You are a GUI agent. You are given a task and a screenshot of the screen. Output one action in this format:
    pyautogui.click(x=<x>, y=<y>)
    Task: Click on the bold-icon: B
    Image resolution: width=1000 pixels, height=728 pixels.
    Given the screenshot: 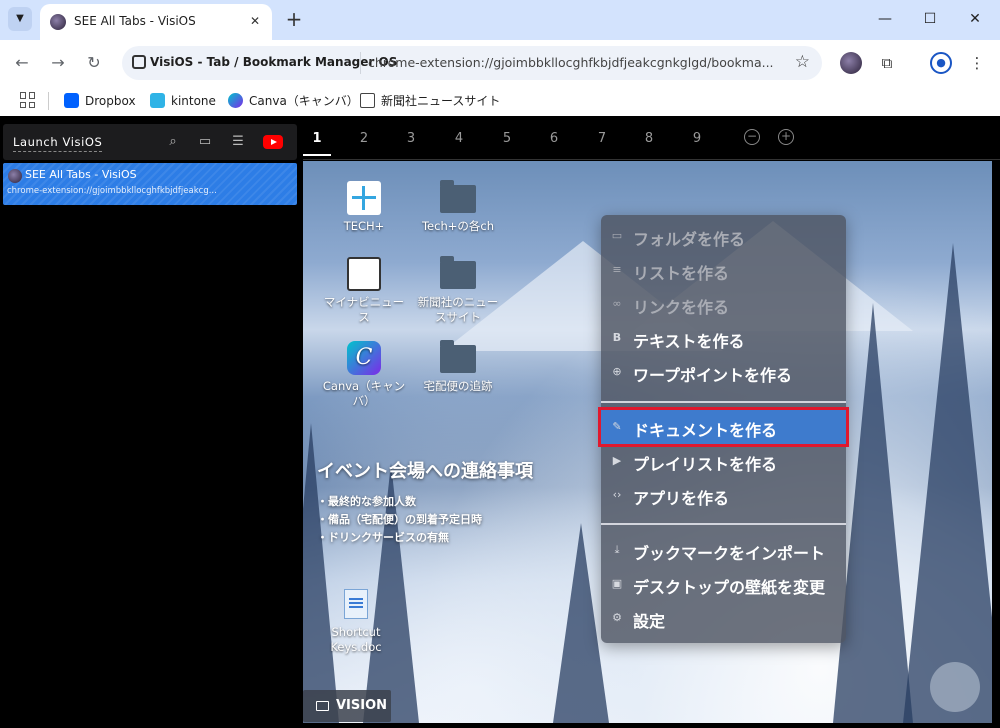 What is the action you would take?
    pyautogui.click(x=617, y=337)
    